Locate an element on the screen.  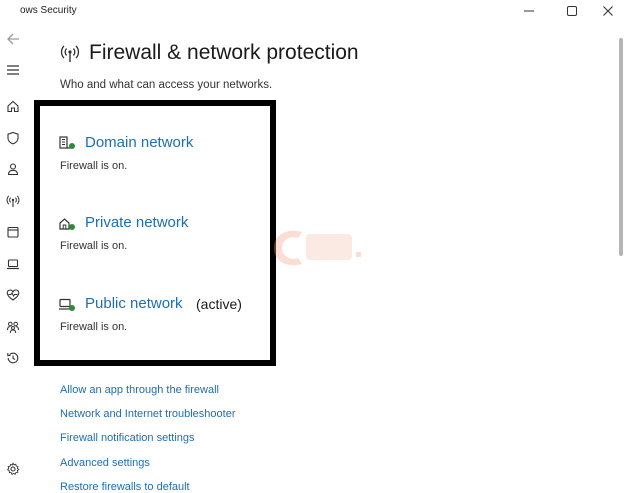
domain-network-status: Firewall is on. is located at coordinates (94, 166).